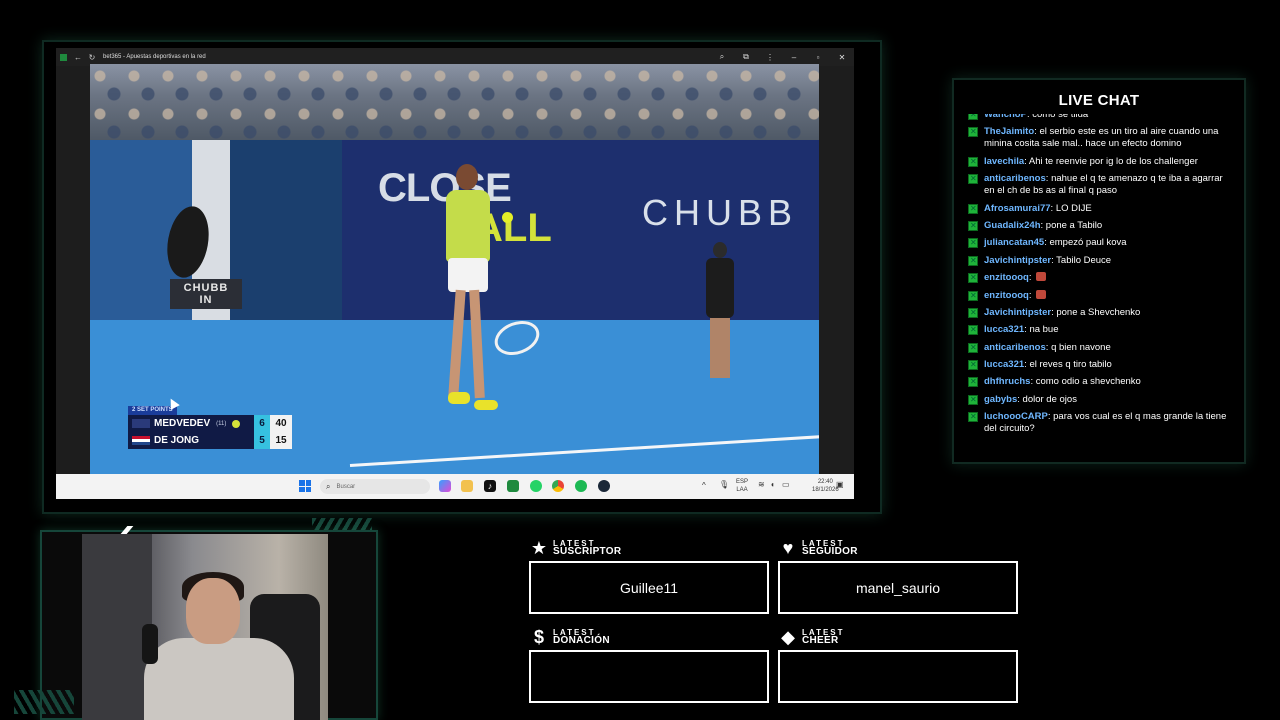 The height and width of the screenshot is (720, 1280). I want to click on maximize-button: ▫, so click(818, 57).